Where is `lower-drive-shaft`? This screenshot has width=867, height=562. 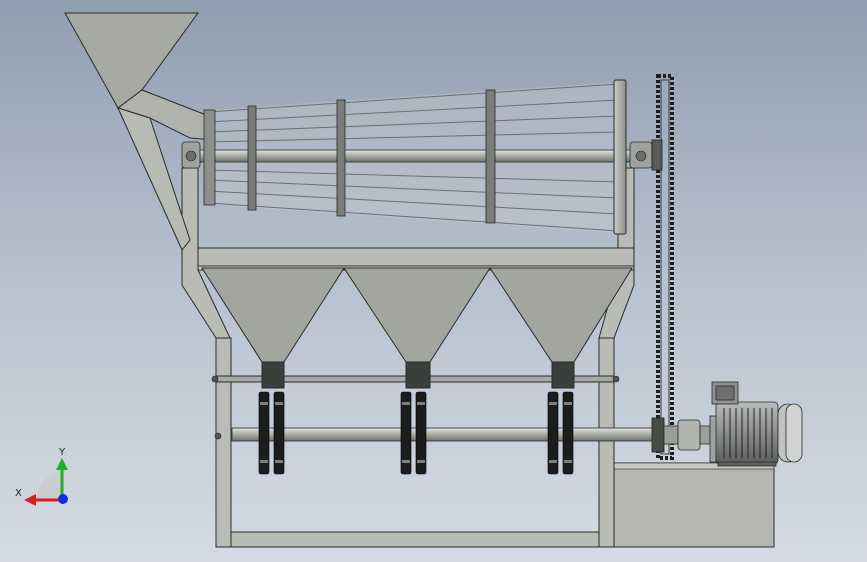 lower-drive-shaft is located at coordinates (446, 434).